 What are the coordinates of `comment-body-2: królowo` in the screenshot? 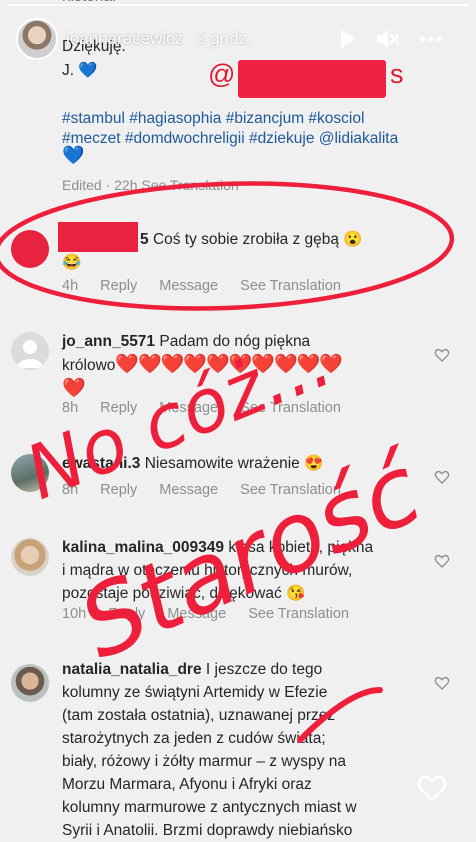 It's located at (89, 365).